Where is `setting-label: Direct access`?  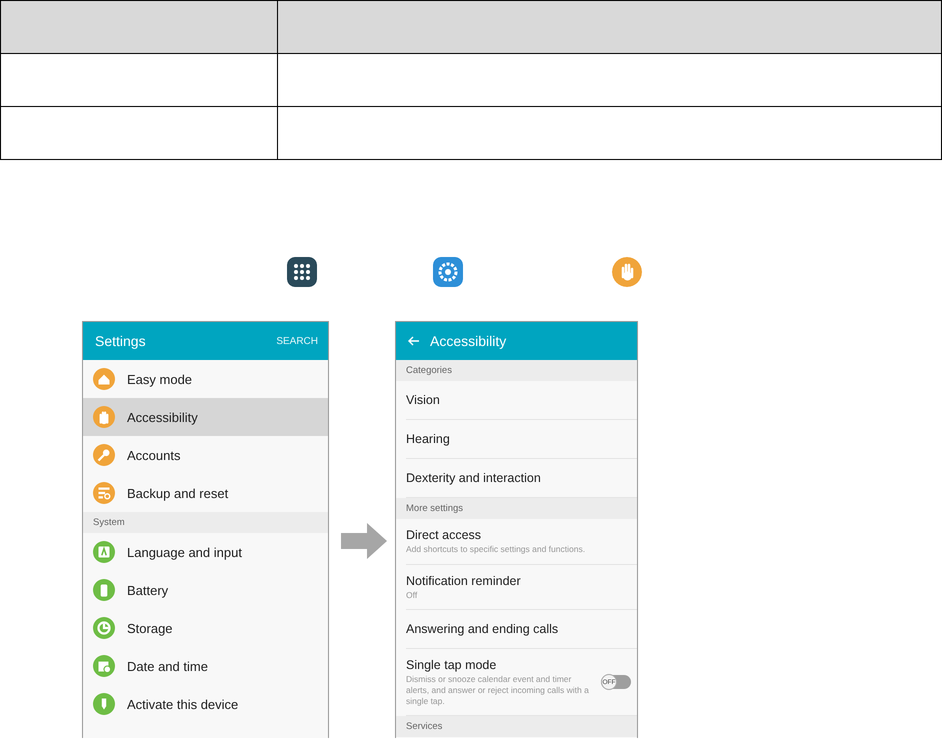 setting-label: Direct access is located at coordinates (518, 535).